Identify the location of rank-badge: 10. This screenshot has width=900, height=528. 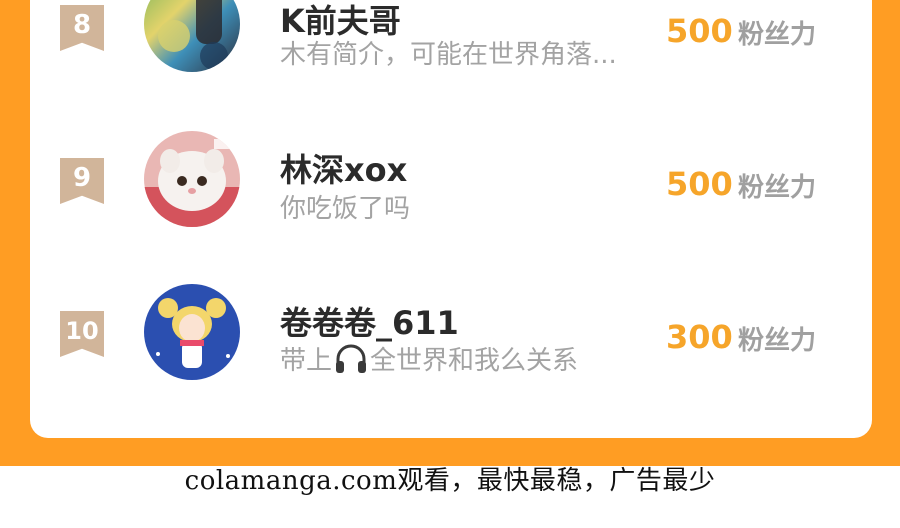
(82, 334).